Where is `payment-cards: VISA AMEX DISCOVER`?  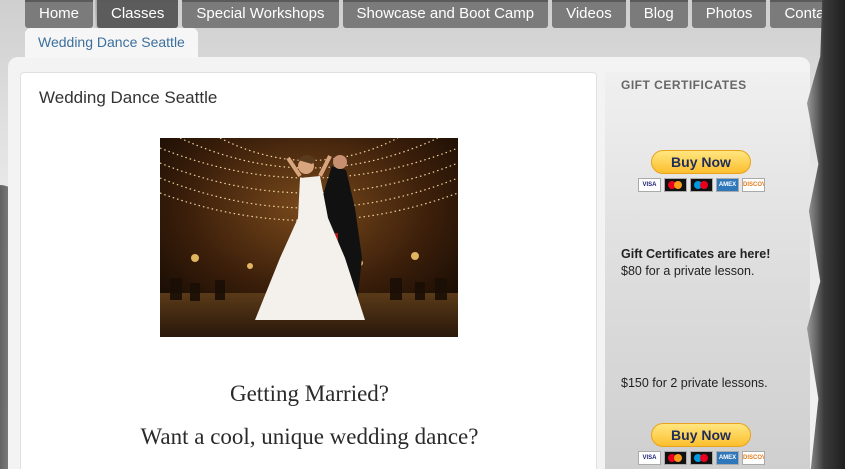
payment-cards: VISA AMEX DISCOVER is located at coordinates (701, 185).